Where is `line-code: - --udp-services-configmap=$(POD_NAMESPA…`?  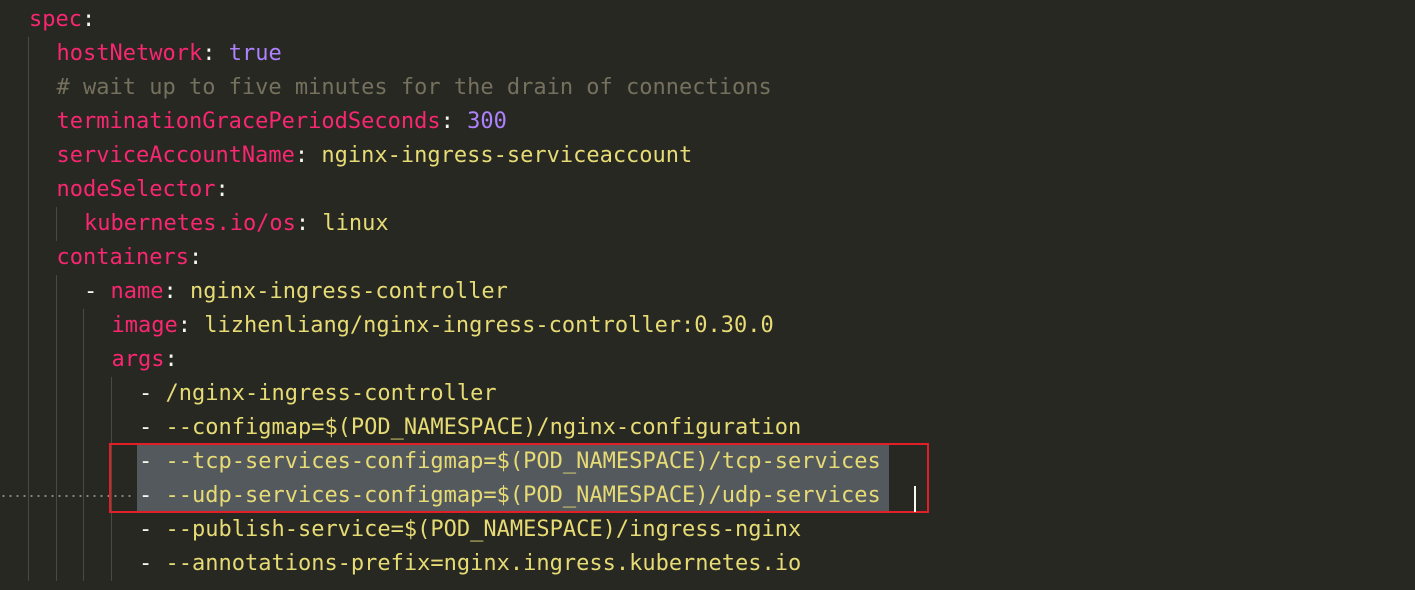 line-code: - --udp-services-configmap=$(POD_NAMESPA… is located at coordinates (510, 496).